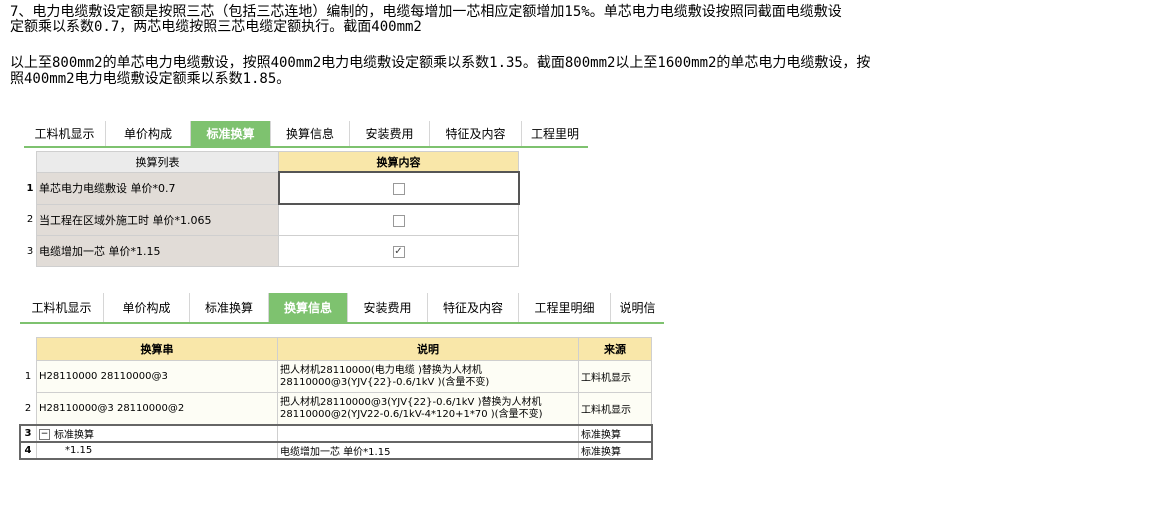 The height and width of the screenshot is (528, 1152). I want to click on column-header-conversion-list: 换算列表, so click(157, 162).